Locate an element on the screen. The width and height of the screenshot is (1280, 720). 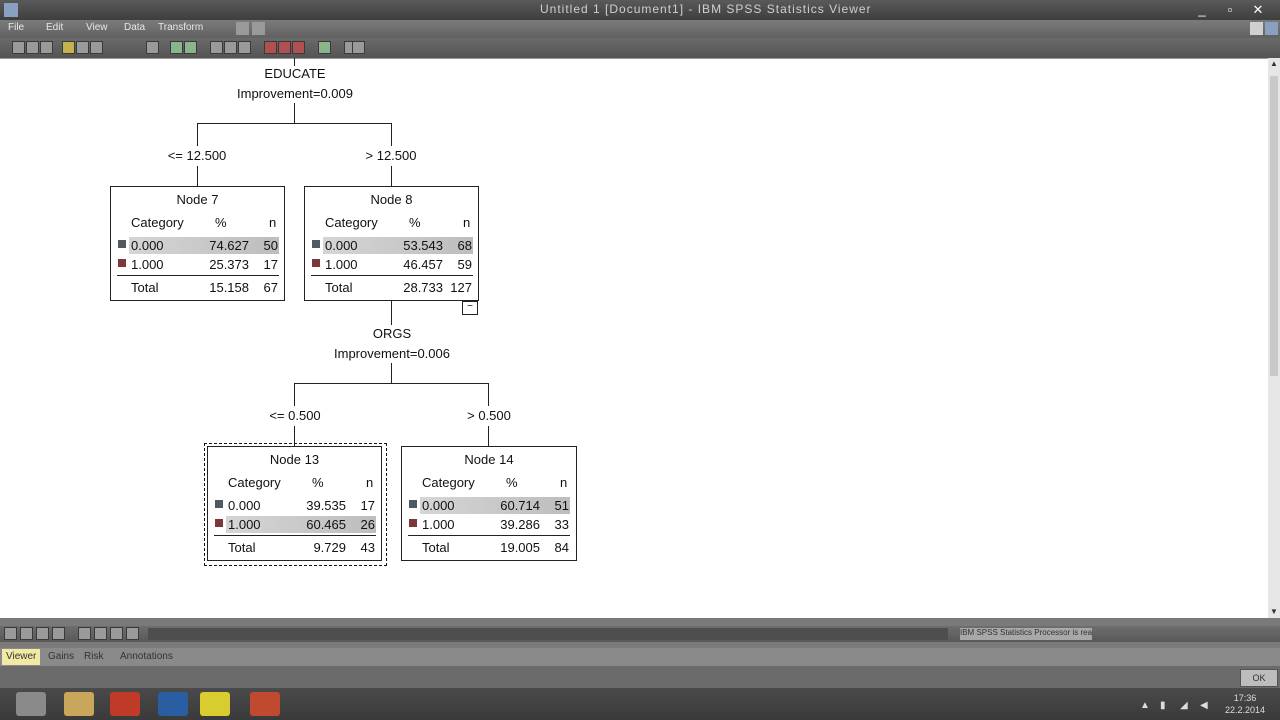
row-percent: 74.627 is located at coordinates (229, 245).